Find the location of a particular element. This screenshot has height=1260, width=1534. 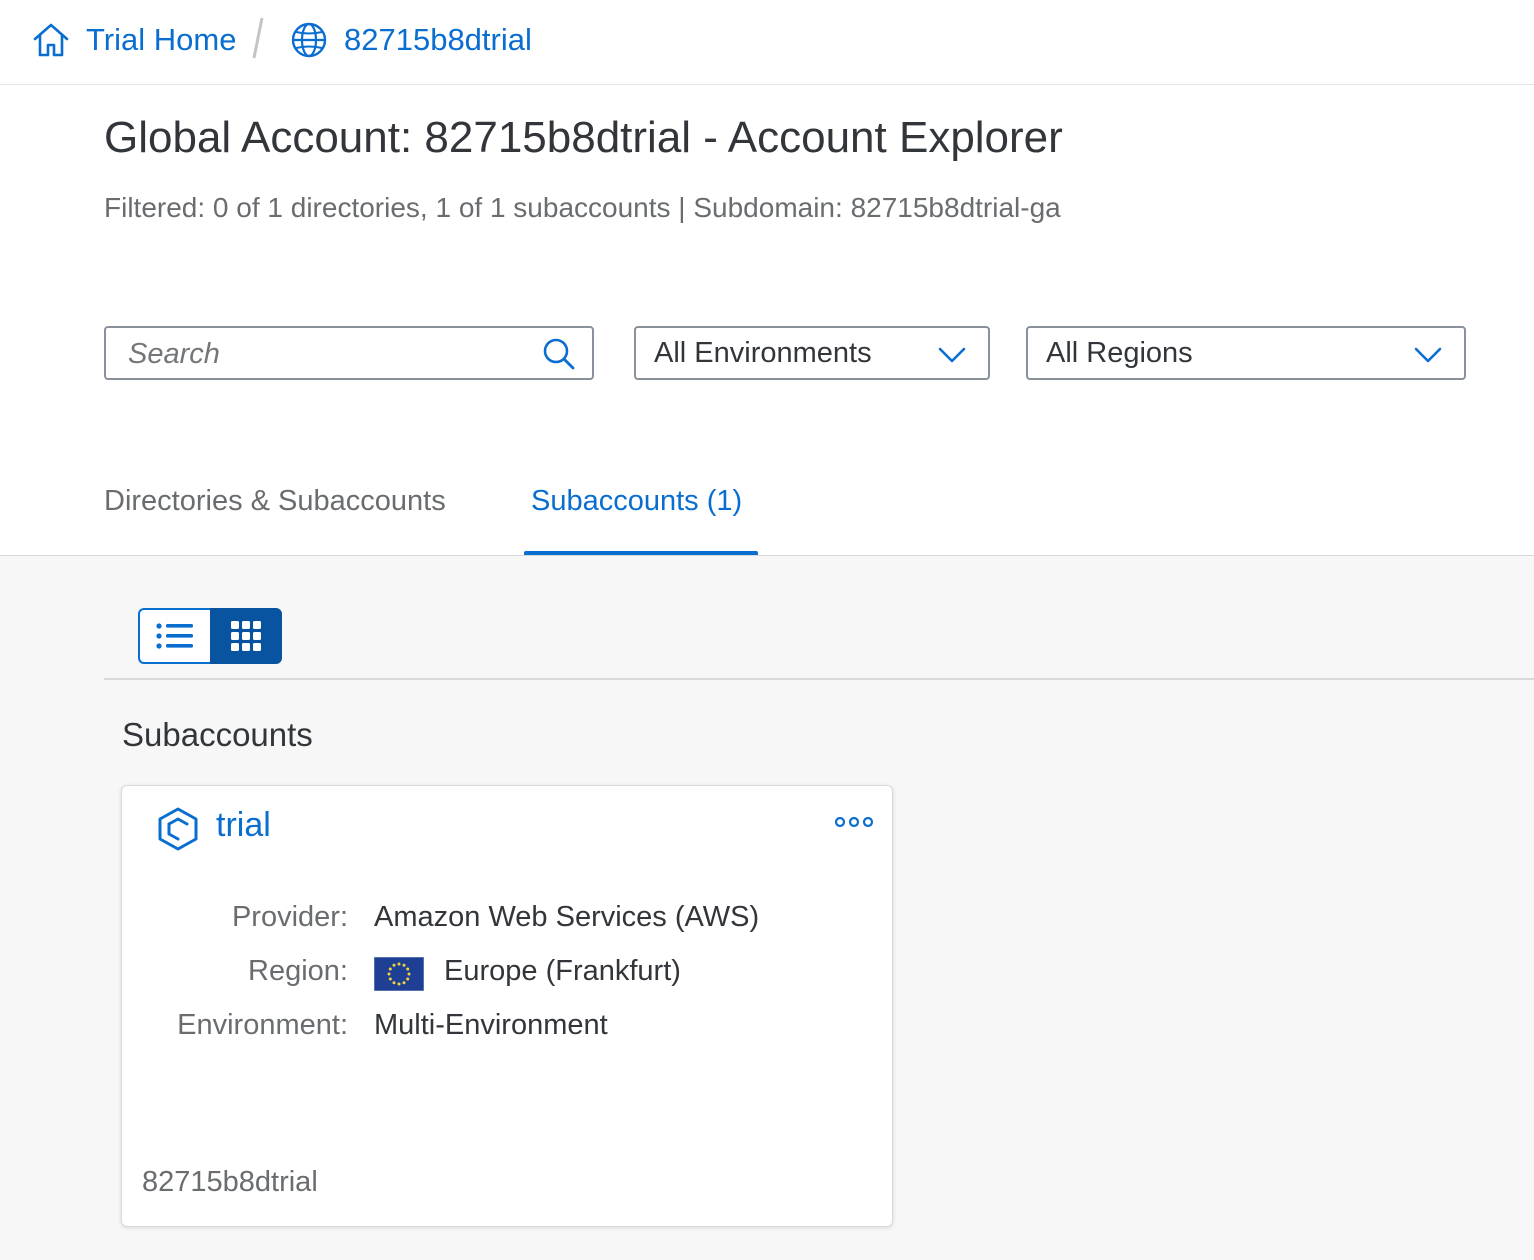

home-icon is located at coordinates (51, 40).